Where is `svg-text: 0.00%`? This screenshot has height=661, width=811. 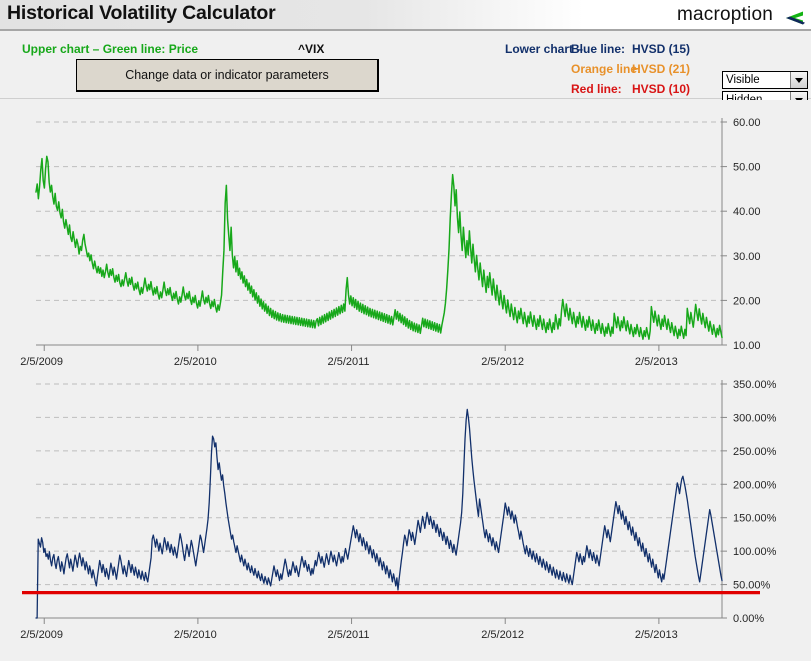
svg-text: 0.00% is located at coordinates (748, 619).